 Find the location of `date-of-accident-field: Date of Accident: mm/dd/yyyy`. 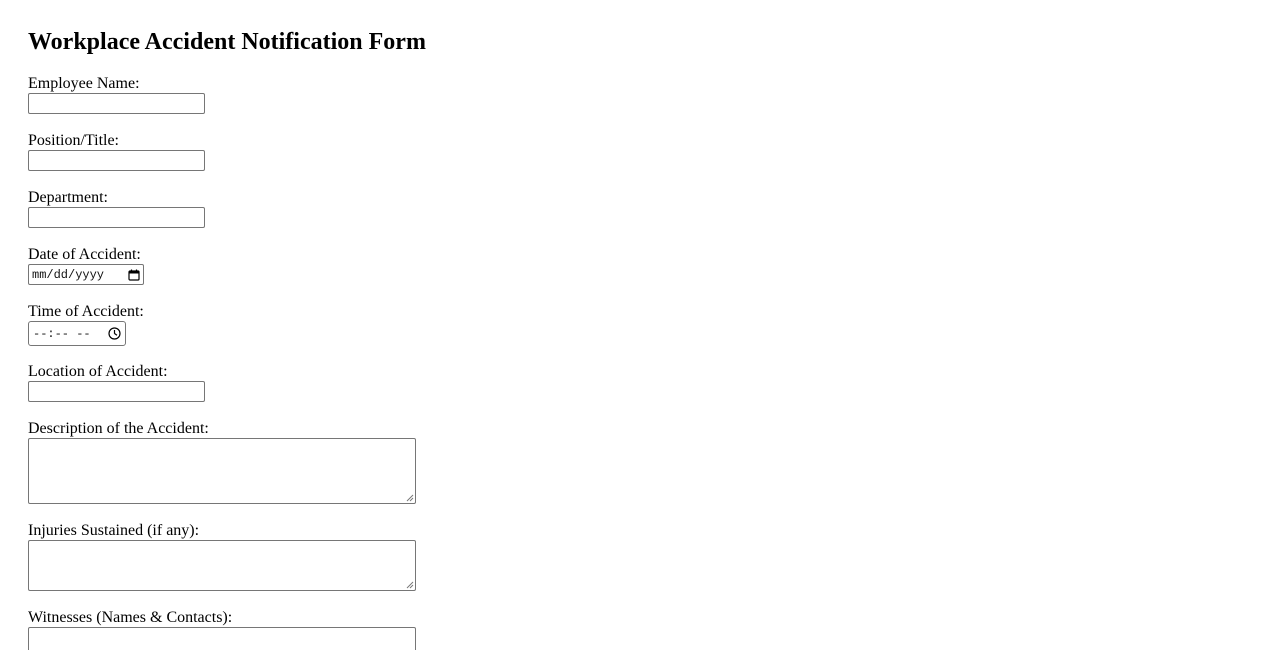

date-of-accident-field: Date of Accident: mm/dd/yyyy is located at coordinates (86, 265).